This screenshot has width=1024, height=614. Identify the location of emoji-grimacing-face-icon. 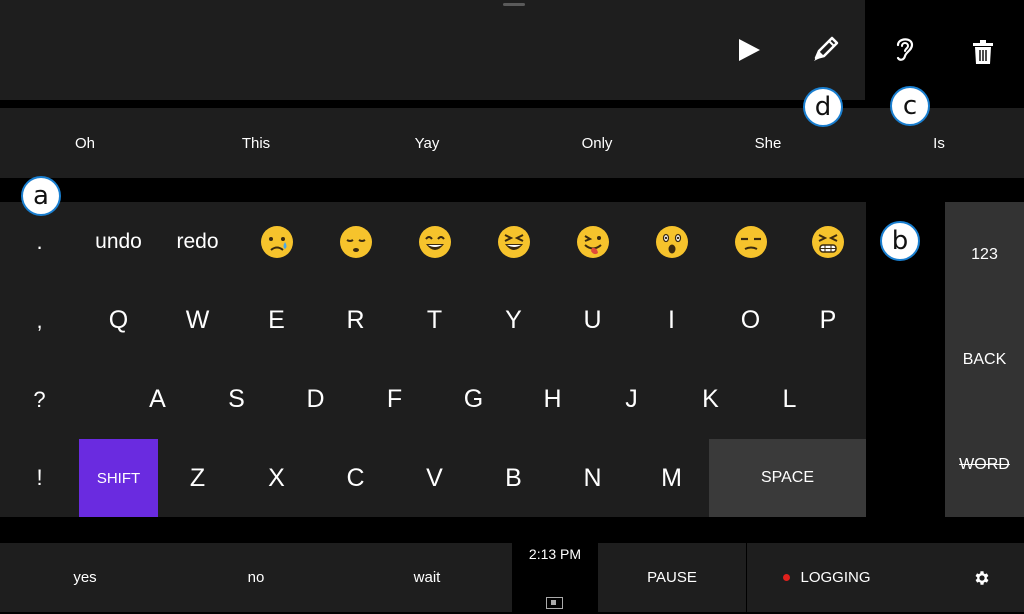
(828, 241).